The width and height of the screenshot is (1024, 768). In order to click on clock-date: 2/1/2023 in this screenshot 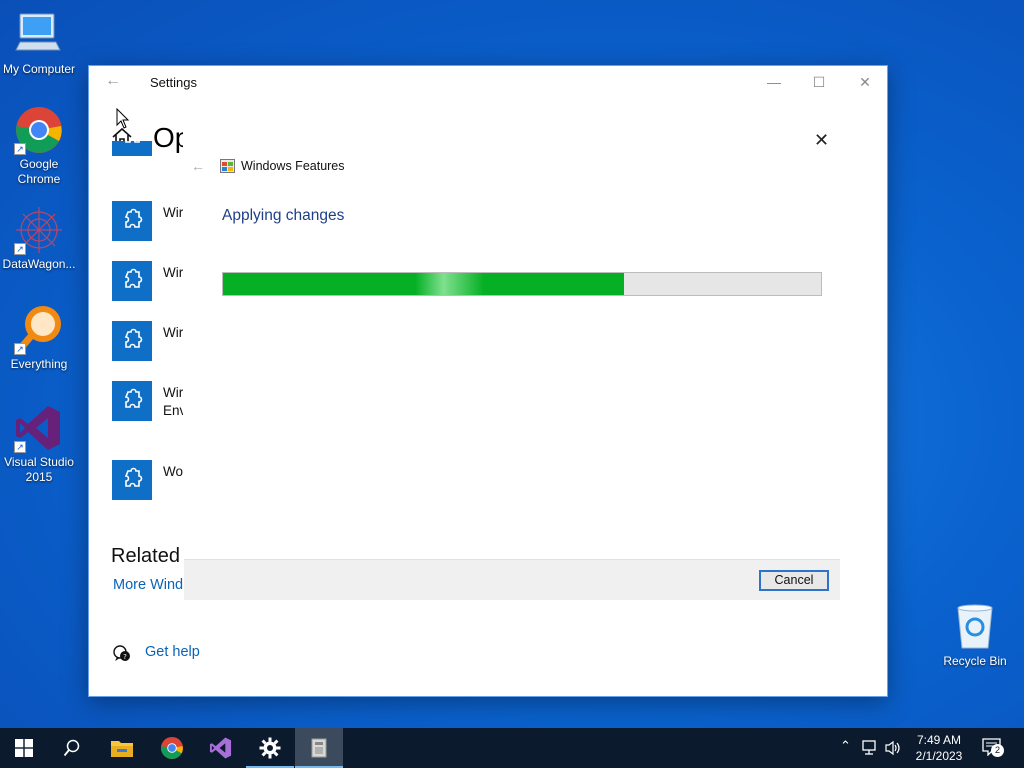, I will do `click(939, 756)`.